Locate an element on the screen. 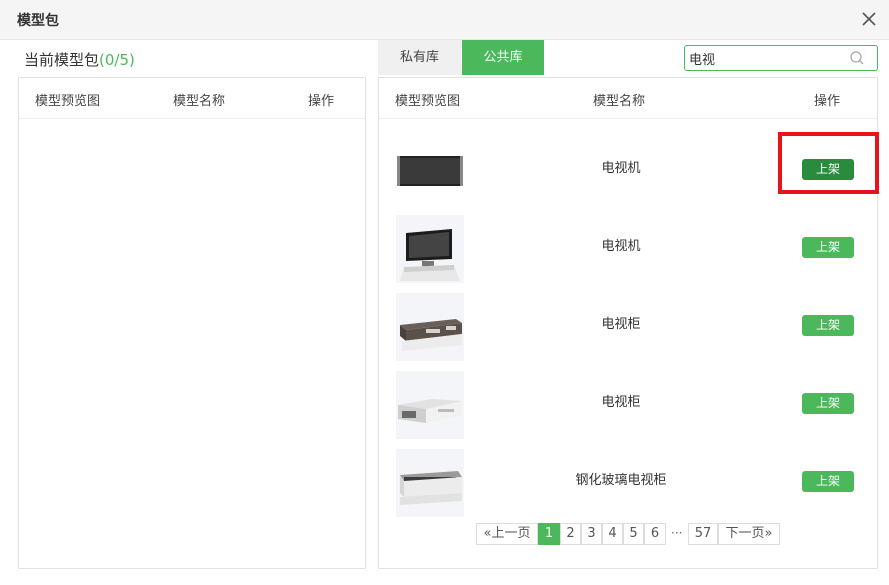 The height and width of the screenshot is (585, 889). tab-private-library: 私有库 is located at coordinates (419, 57).